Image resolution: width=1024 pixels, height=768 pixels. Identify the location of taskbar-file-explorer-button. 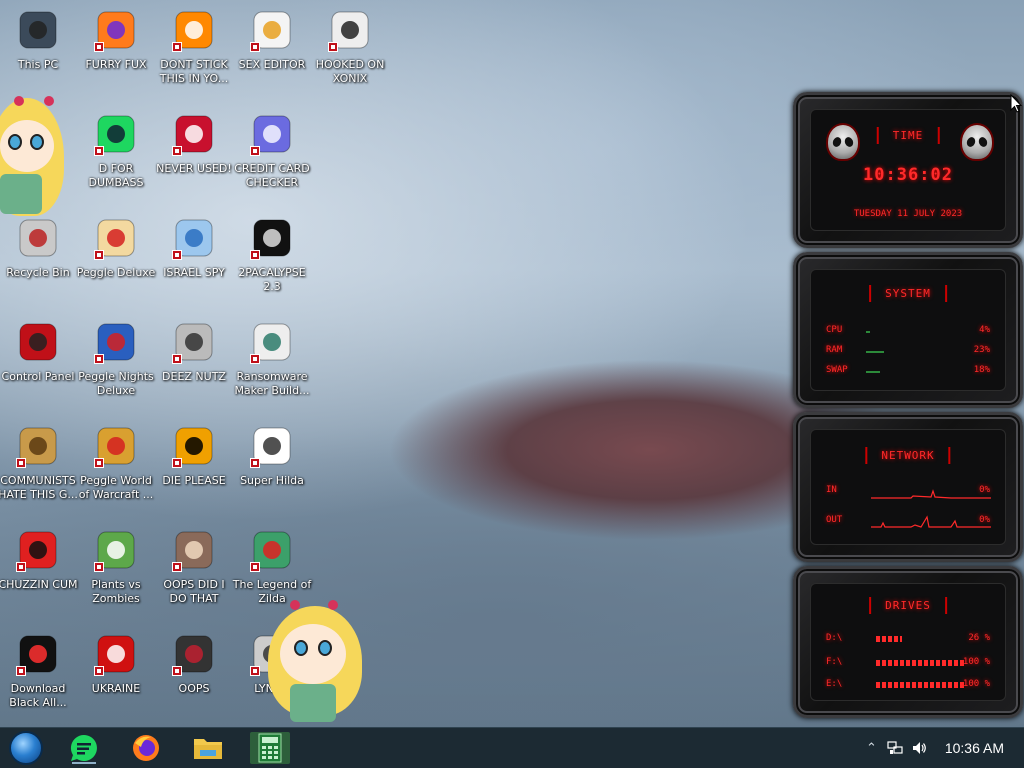
(208, 748).